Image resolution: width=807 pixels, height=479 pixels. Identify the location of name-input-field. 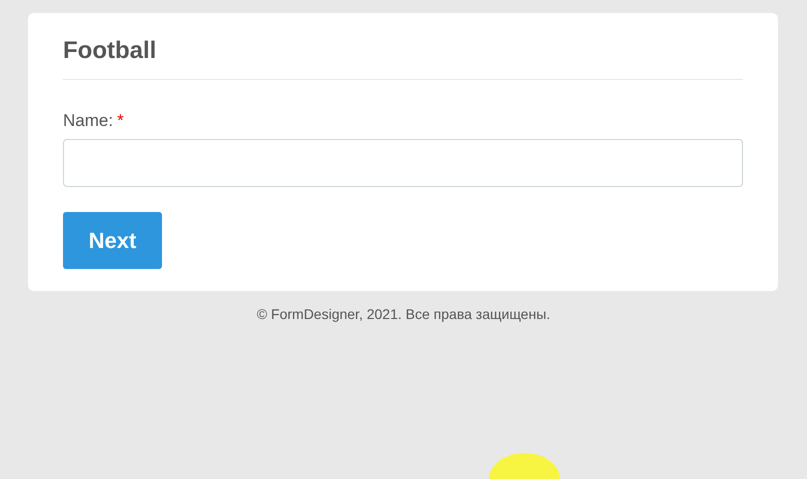
(403, 163).